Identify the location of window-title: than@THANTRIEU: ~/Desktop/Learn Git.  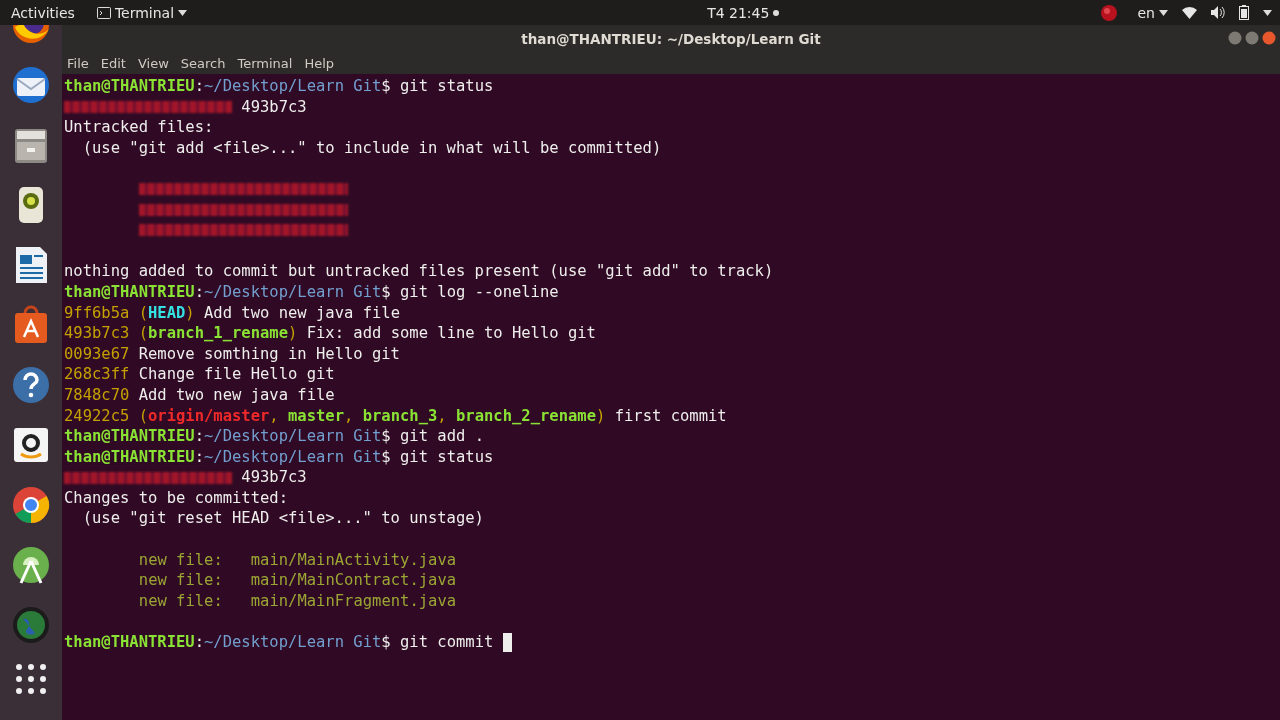
(671, 38).